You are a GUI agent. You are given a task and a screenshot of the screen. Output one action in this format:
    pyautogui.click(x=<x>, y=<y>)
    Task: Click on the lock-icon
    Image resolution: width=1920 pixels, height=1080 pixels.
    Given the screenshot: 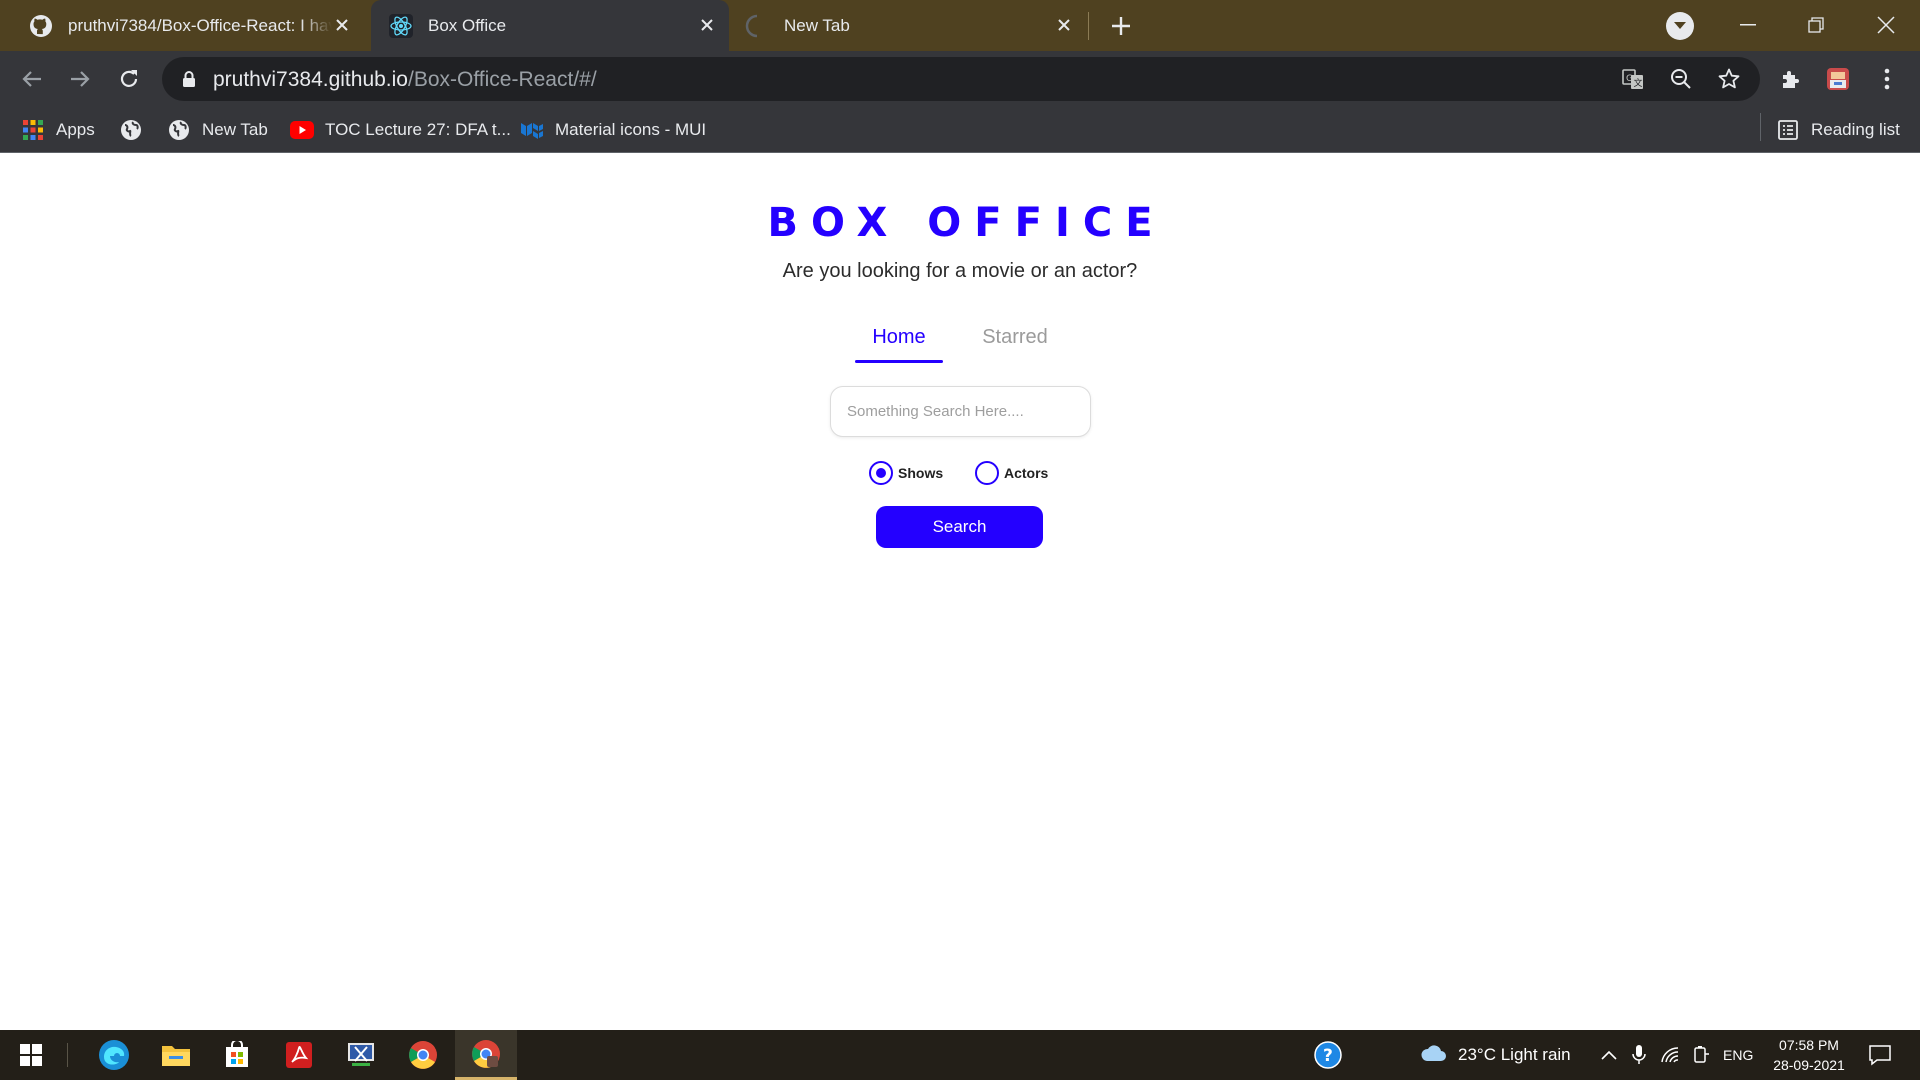 What is the action you would take?
    pyautogui.click(x=189, y=79)
    